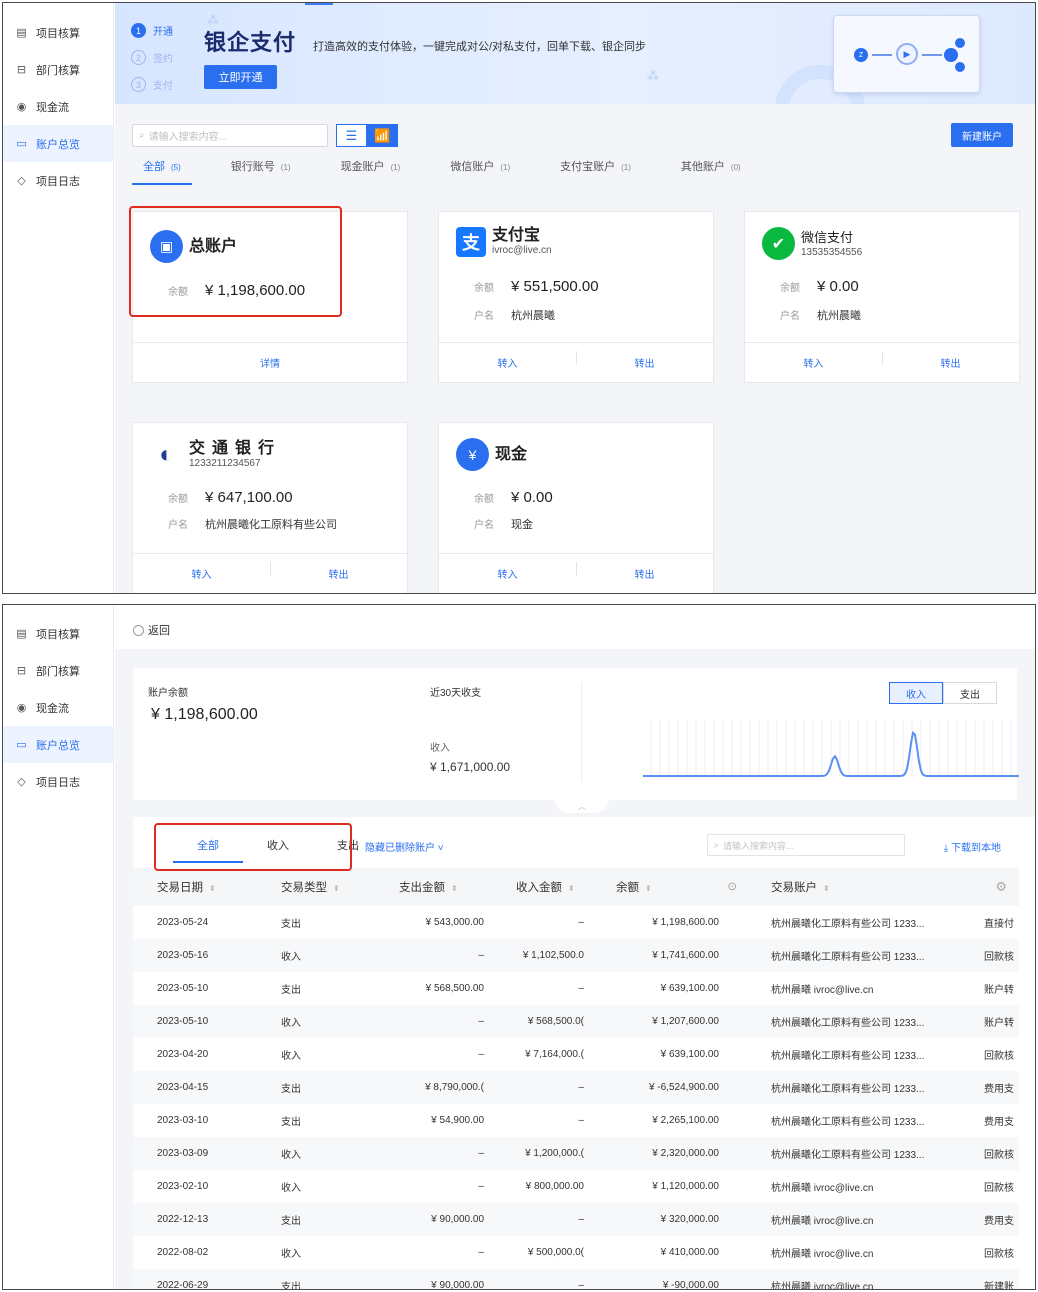 This screenshot has width=1038, height=1292. Describe the element at coordinates (480, 170) in the screenshot. I see `account-tab: 微信账户 (1)` at that location.